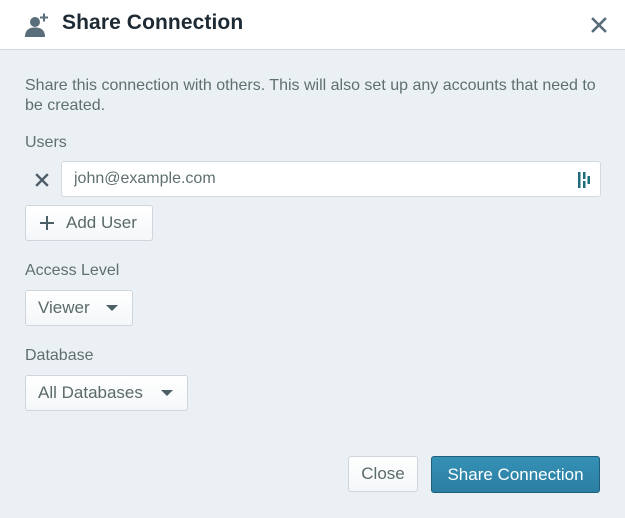 The image size is (625, 518). I want to click on password-manager-icon, so click(584, 180).